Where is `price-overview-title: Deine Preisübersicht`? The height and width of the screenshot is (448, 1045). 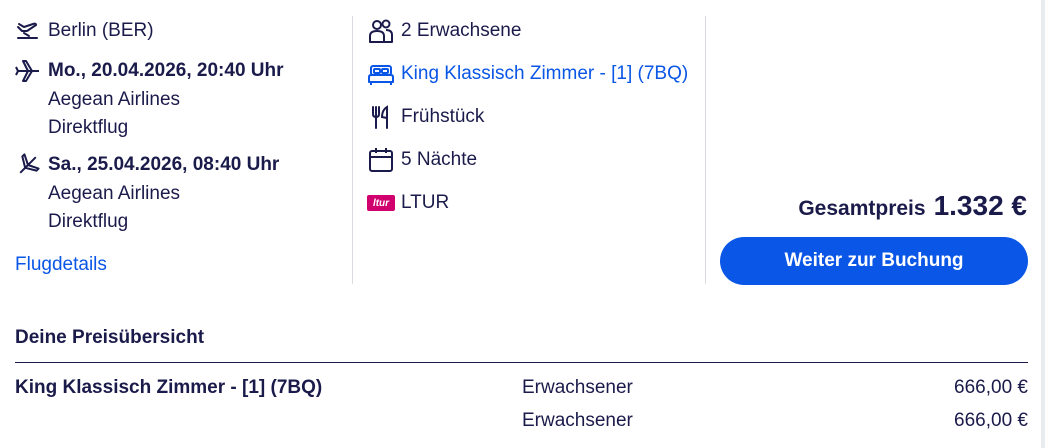 price-overview-title: Deine Preisübersicht is located at coordinates (110, 337).